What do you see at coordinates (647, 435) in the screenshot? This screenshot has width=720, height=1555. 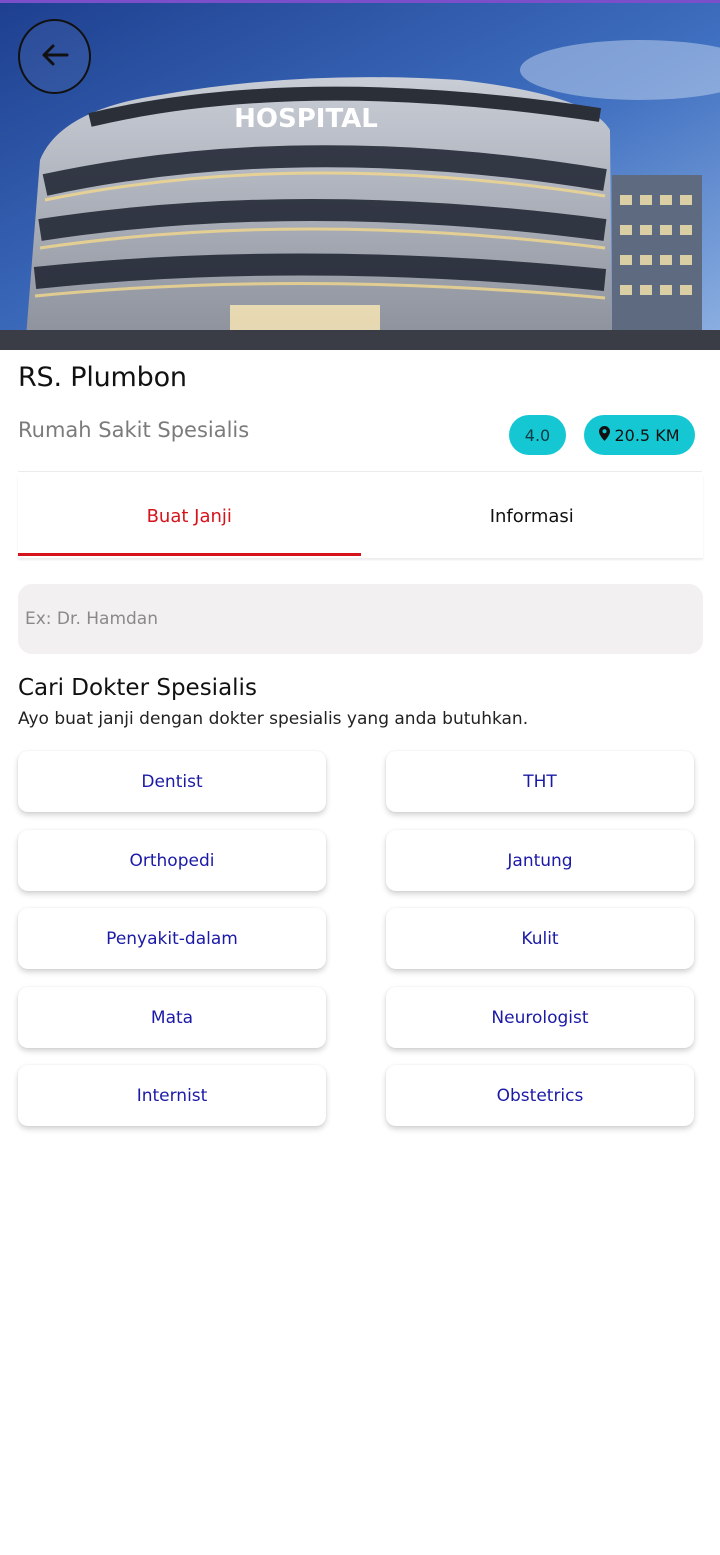 I see `distance-value: 20.5 KM` at bounding box center [647, 435].